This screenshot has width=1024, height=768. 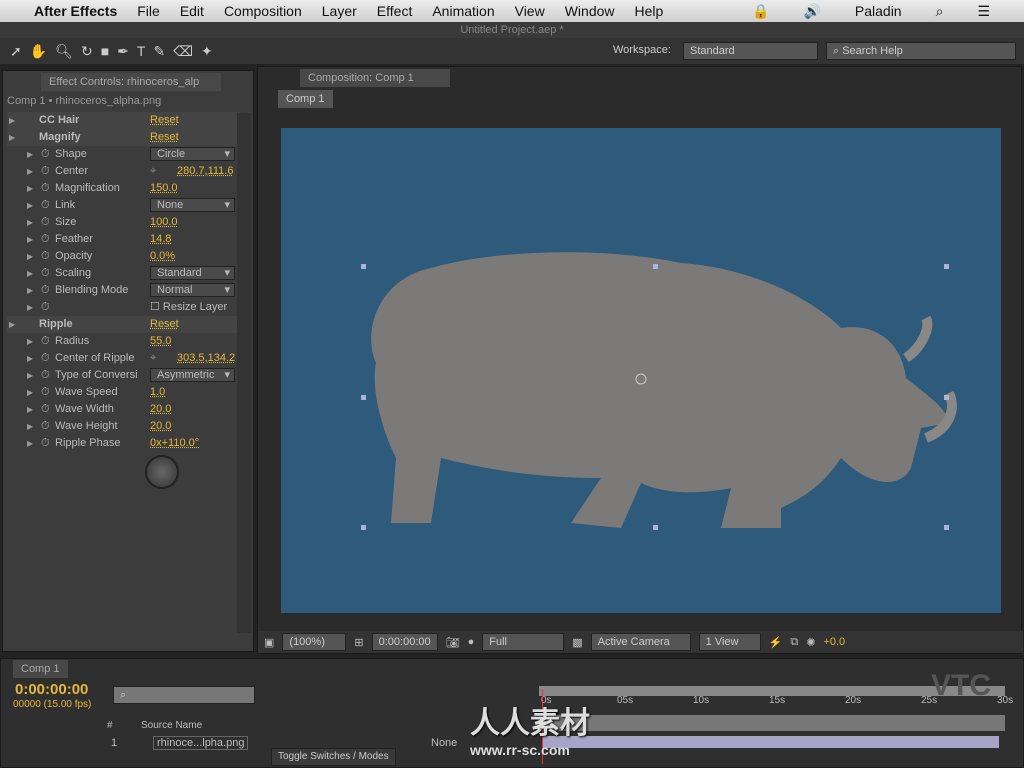 What do you see at coordinates (339, 11) in the screenshot?
I see `menu-layer: Layer` at bounding box center [339, 11].